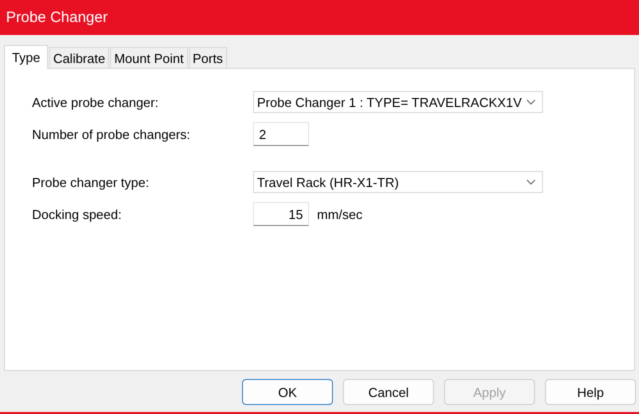  Describe the element at coordinates (281, 214) in the screenshot. I see `number-field: 15` at that location.